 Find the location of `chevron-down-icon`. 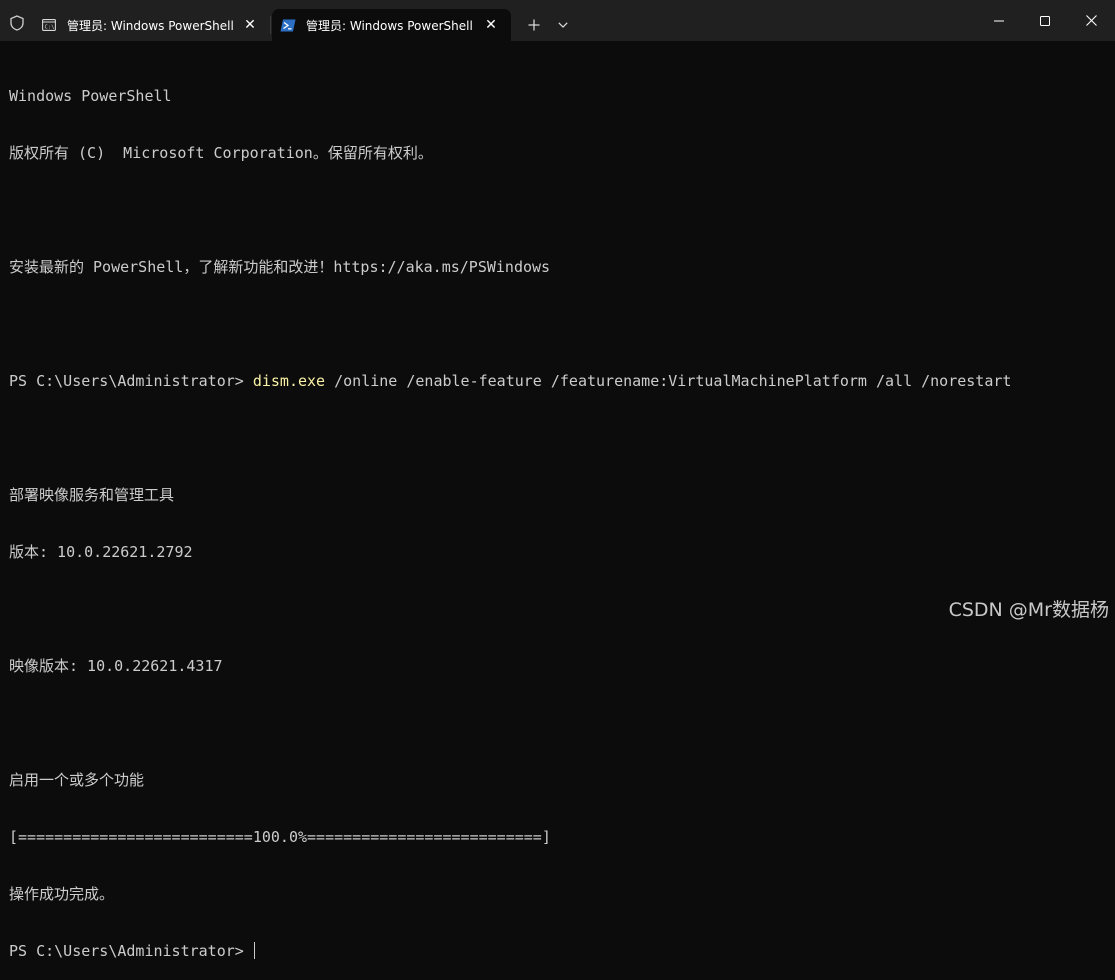

chevron-down-icon is located at coordinates (563, 25).